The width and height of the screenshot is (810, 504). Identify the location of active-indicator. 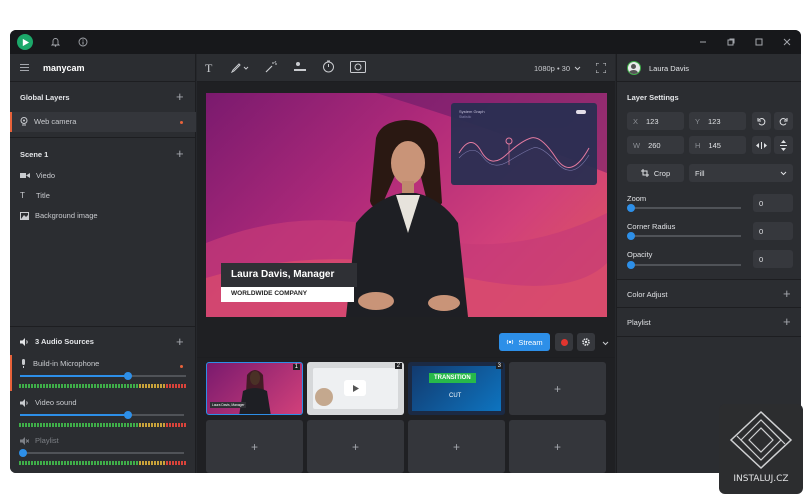
(181, 122).